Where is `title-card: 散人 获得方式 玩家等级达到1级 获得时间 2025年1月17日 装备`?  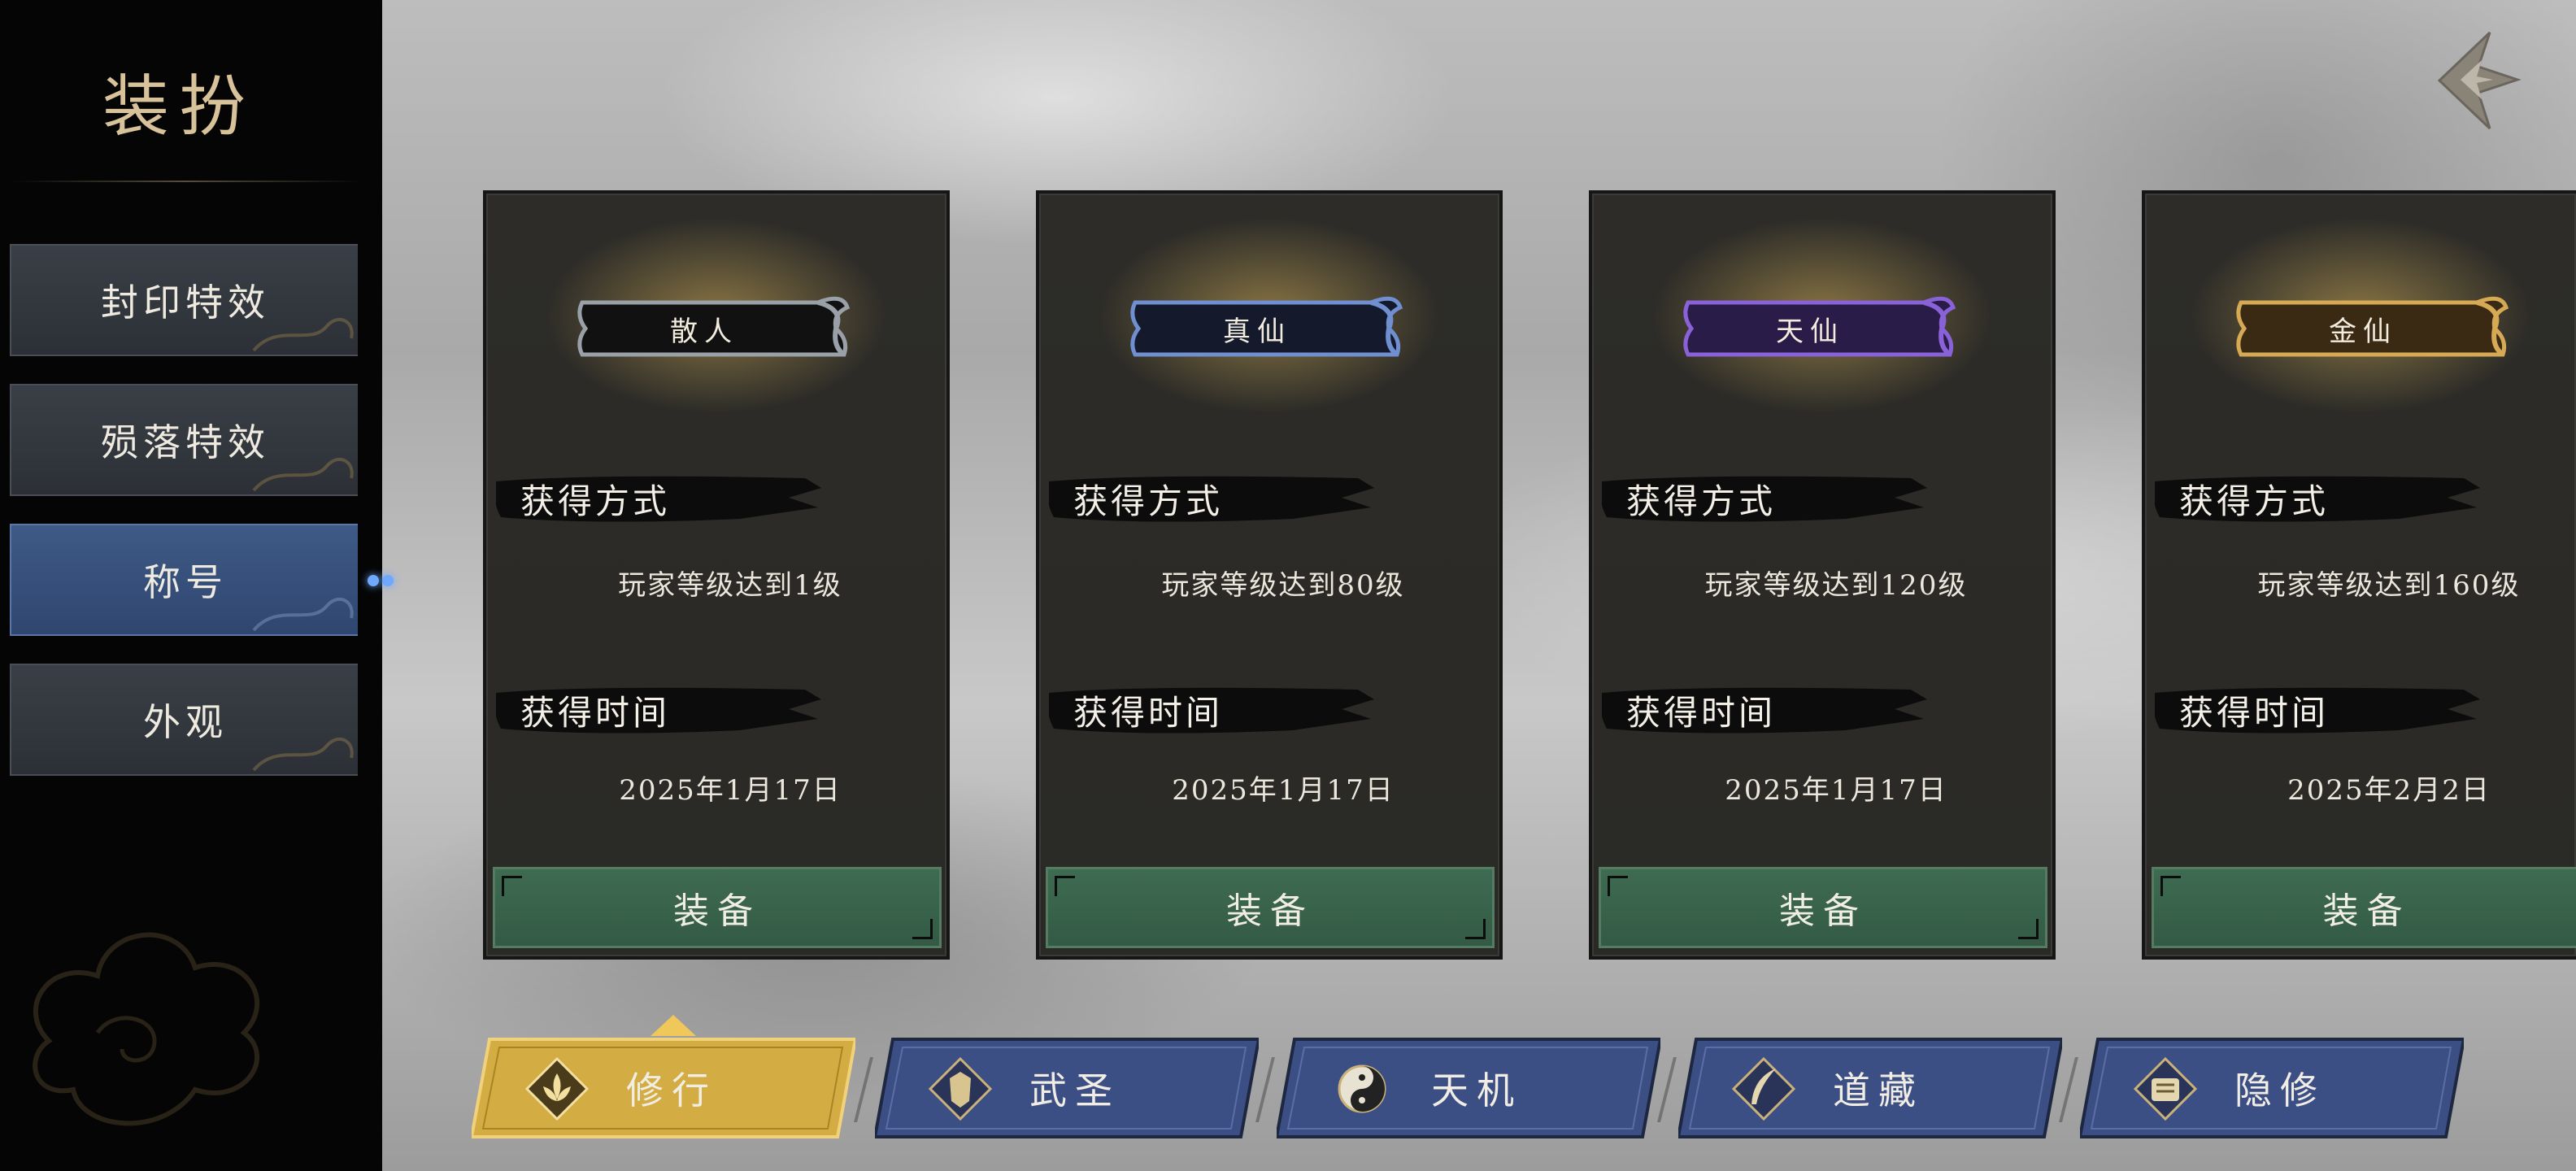 title-card: 散人 获得方式 玩家等级达到1级 获得时间 2025年1月17日 装备 is located at coordinates (717, 575).